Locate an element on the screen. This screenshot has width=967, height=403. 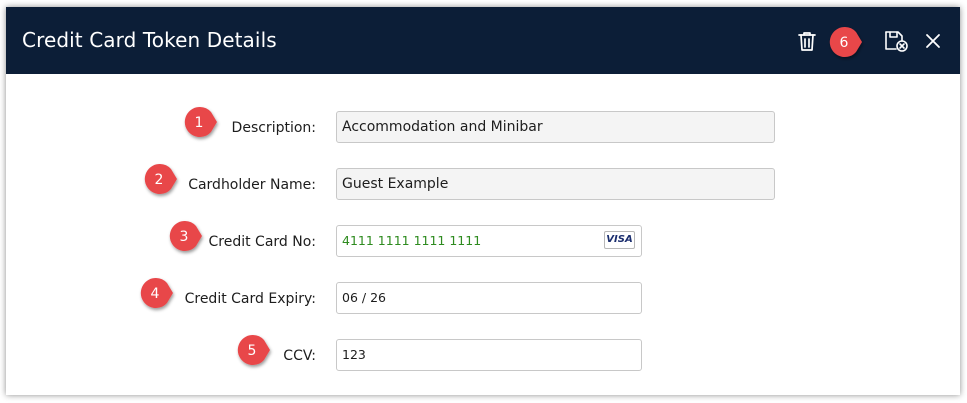
callout-badge-6: 6 is located at coordinates (845, 42).